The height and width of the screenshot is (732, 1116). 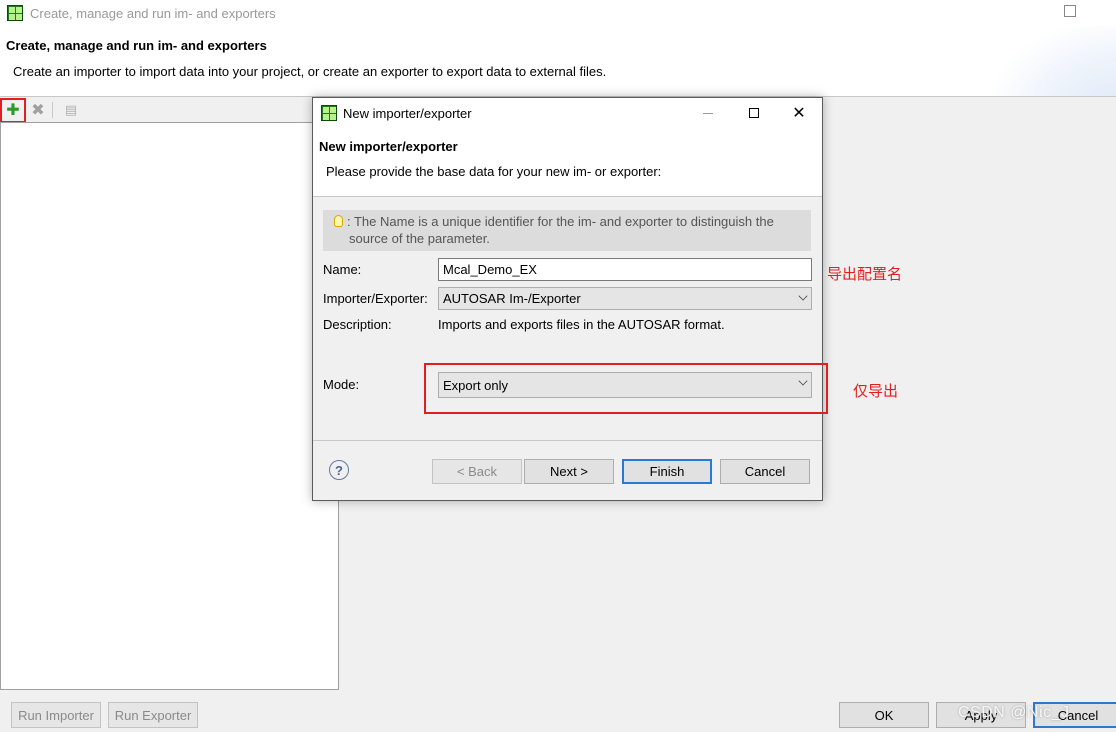 What do you see at coordinates (708, 113) in the screenshot?
I see `minimize-icon` at bounding box center [708, 113].